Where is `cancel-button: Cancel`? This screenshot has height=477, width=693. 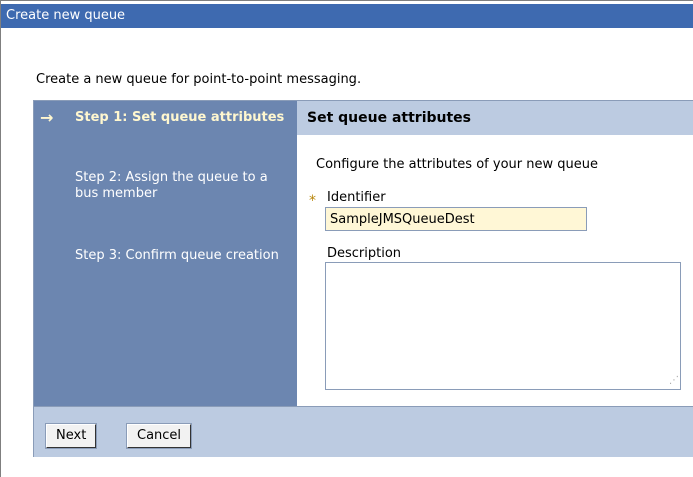 cancel-button: Cancel is located at coordinates (159, 436).